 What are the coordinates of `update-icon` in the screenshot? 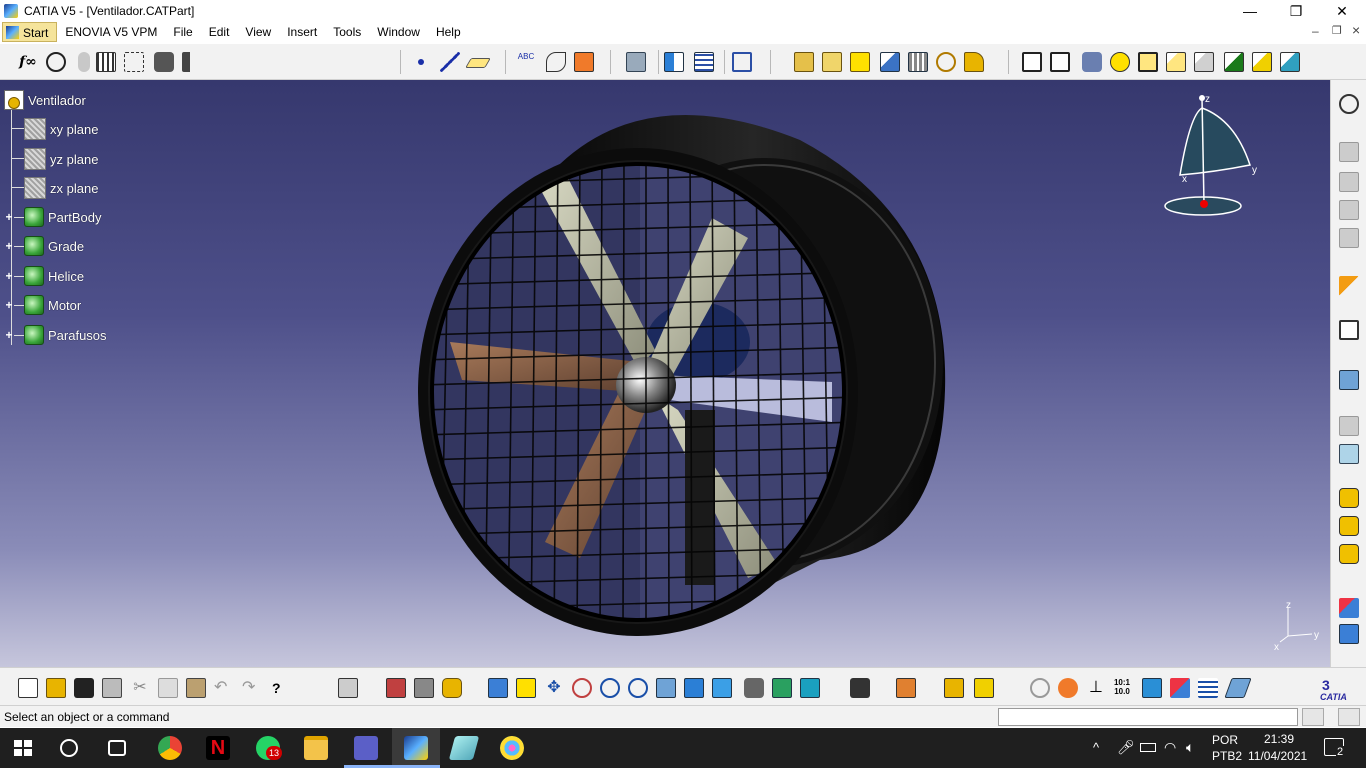 It's located at (348, 688).